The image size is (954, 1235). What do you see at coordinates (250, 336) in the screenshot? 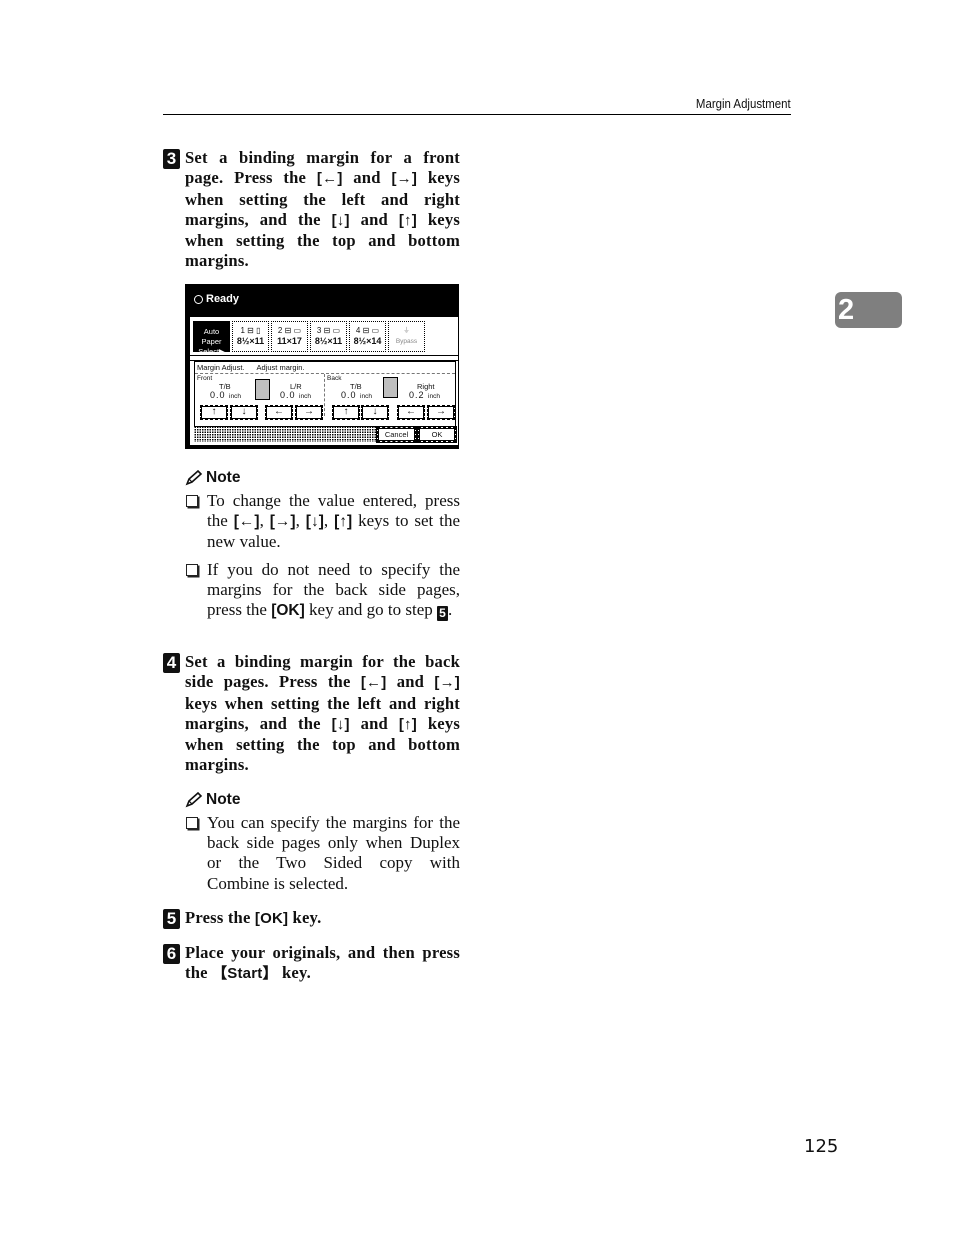
I see `tray-1-button: 1 ⊟ ▯ 8½×11` at bounding box center [250, 336].